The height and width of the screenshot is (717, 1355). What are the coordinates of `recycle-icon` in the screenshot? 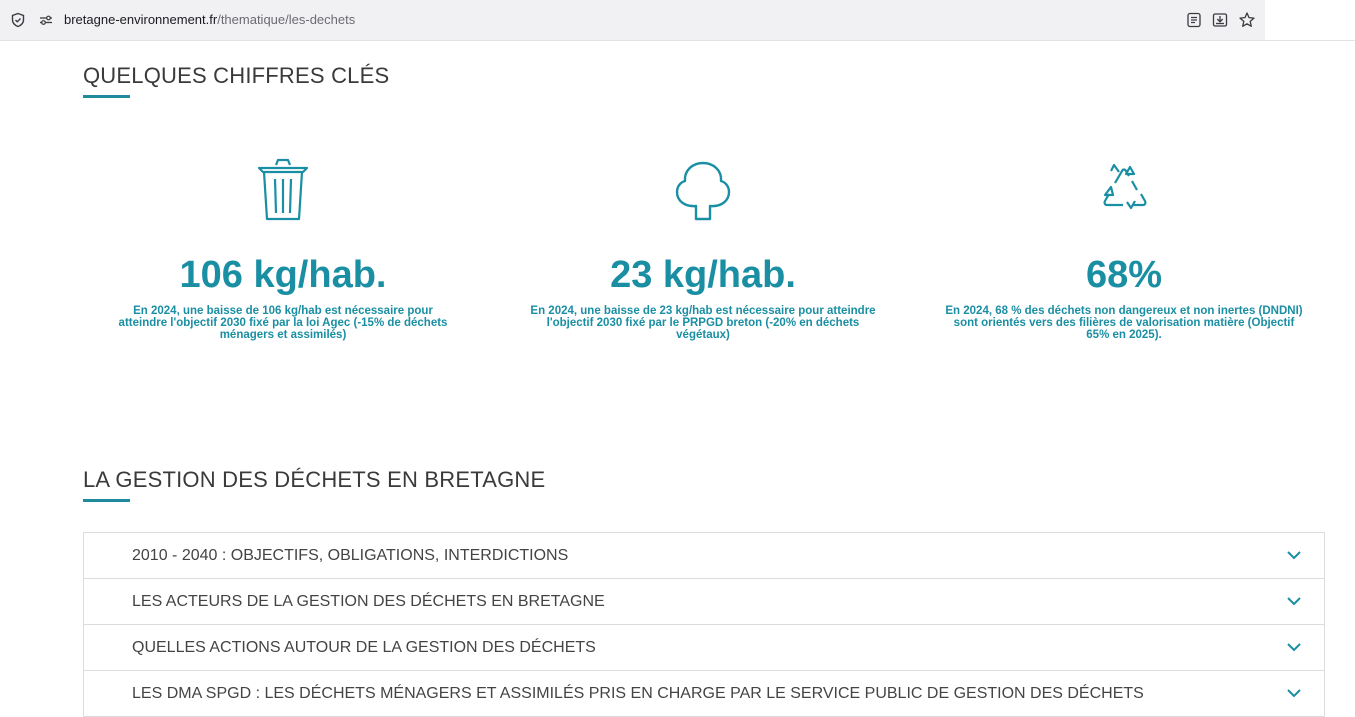 It's located at (1125, 186).